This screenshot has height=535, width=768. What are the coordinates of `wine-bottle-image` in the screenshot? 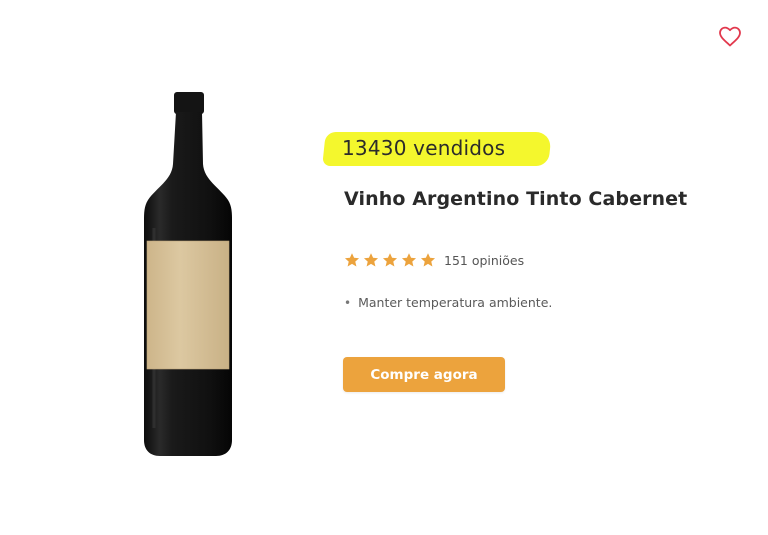 It's located at (188, 274).